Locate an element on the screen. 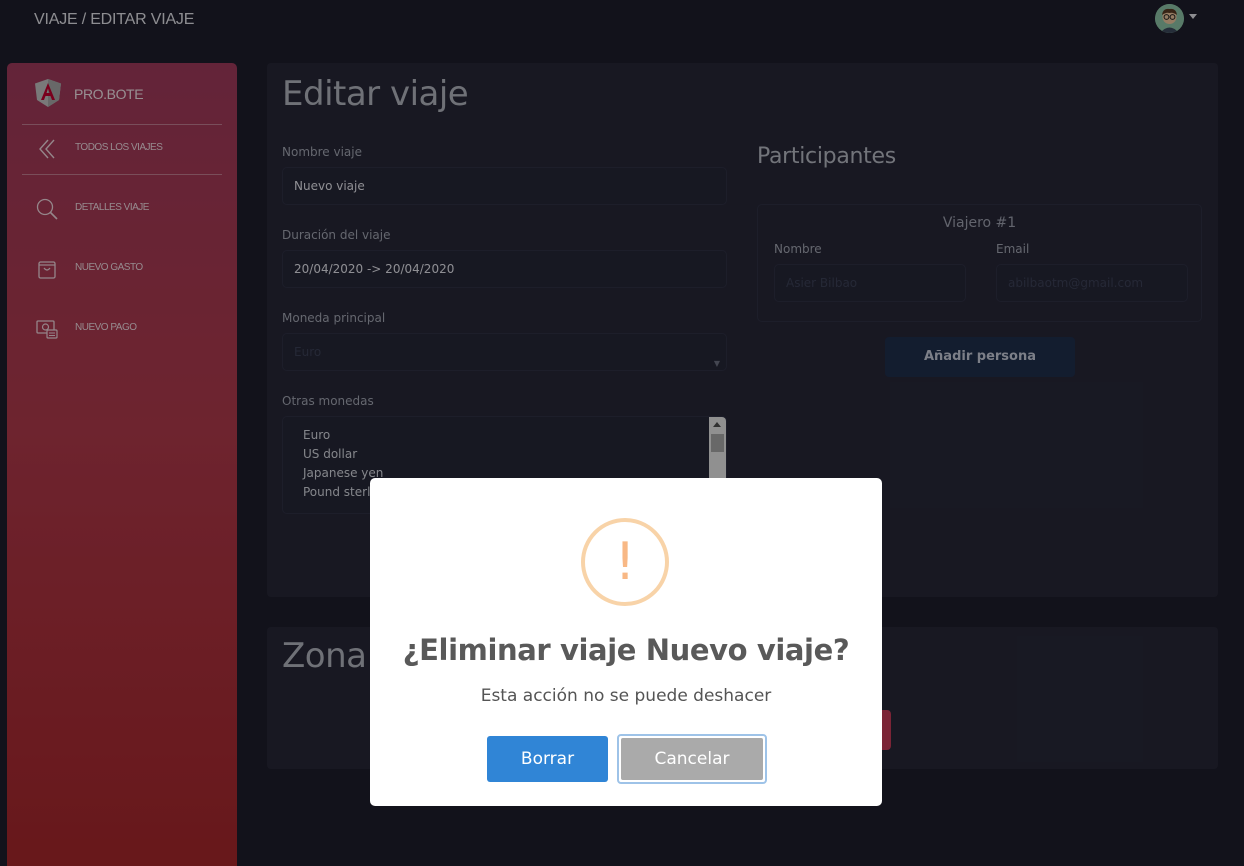 This screenshot has width=1244, height=866. cancel-button: Cancelar is located at coordinates (692, 759).